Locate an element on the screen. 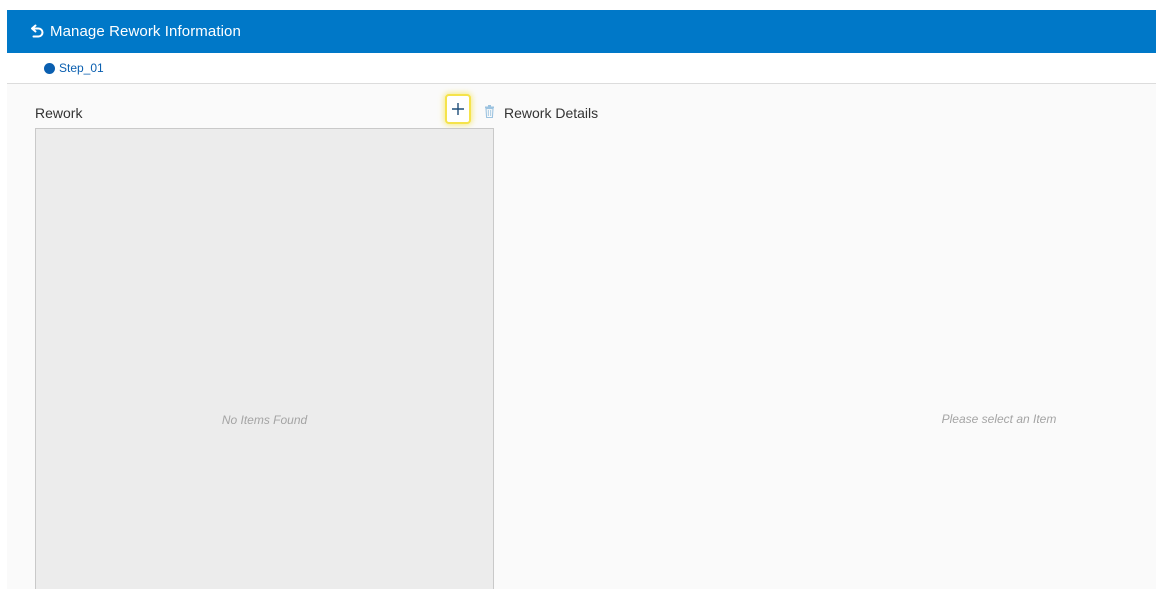  step-indicator-dot is located at coordinates (49, 68).